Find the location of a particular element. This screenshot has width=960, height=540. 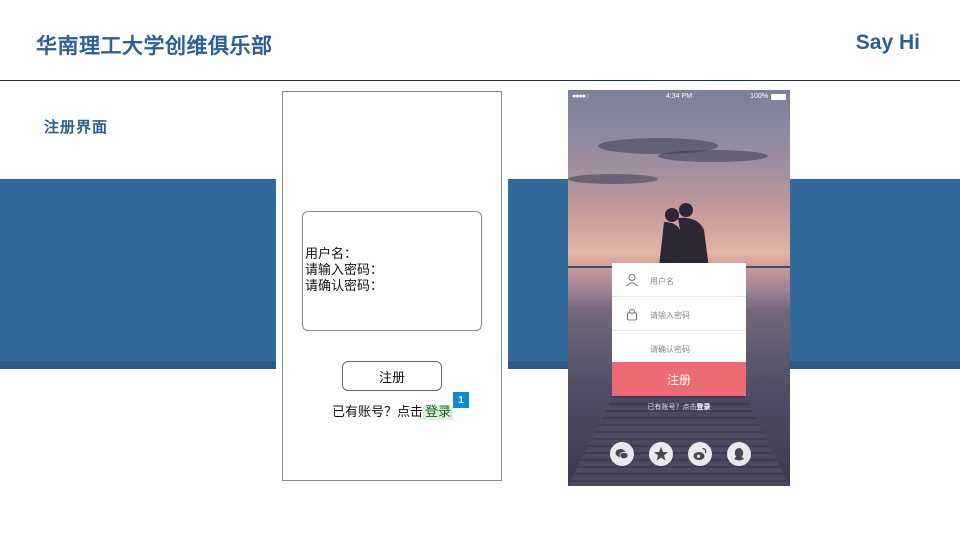

wireframe-login-link: 登录 is located at coordinates (438, 412).